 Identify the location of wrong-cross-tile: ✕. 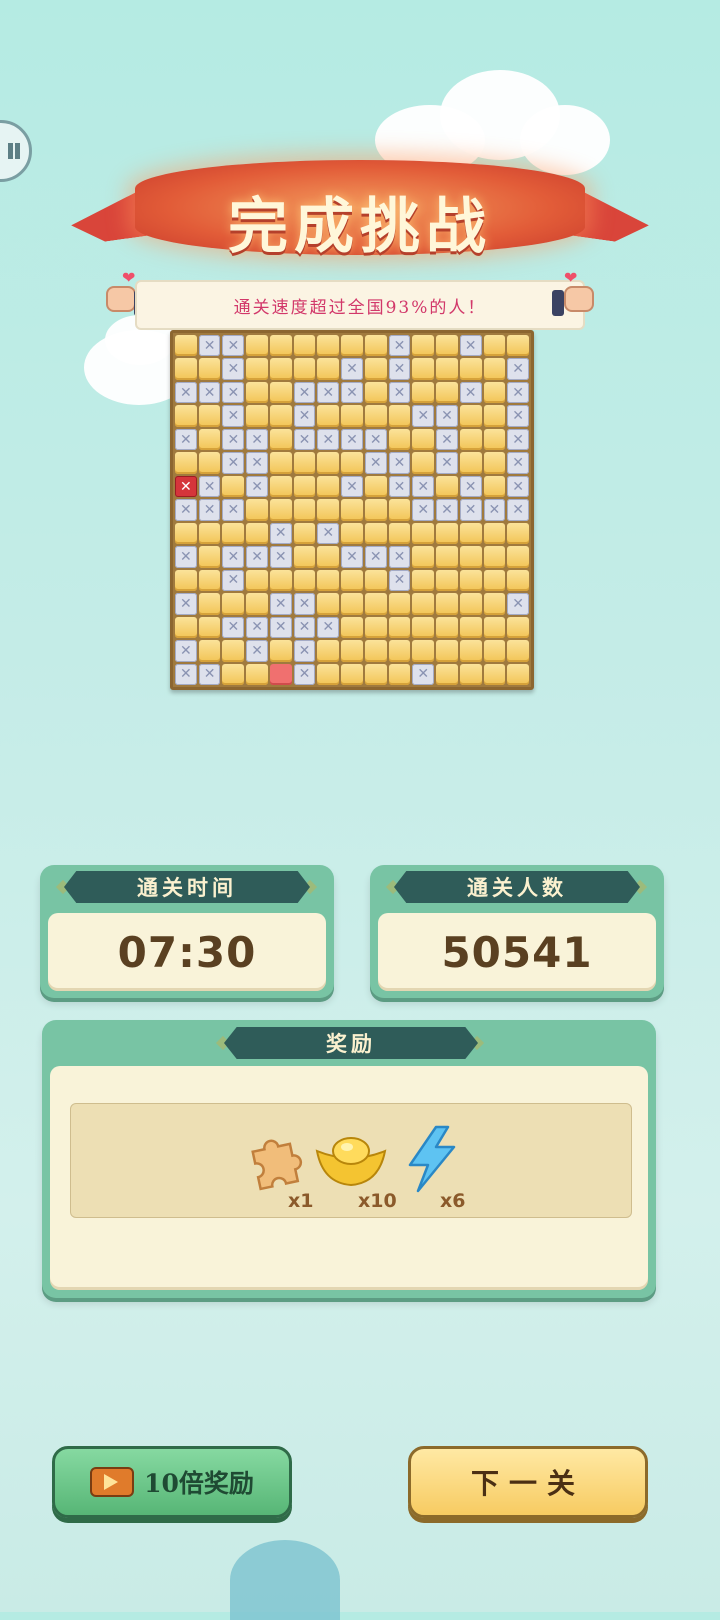
(186, 486).